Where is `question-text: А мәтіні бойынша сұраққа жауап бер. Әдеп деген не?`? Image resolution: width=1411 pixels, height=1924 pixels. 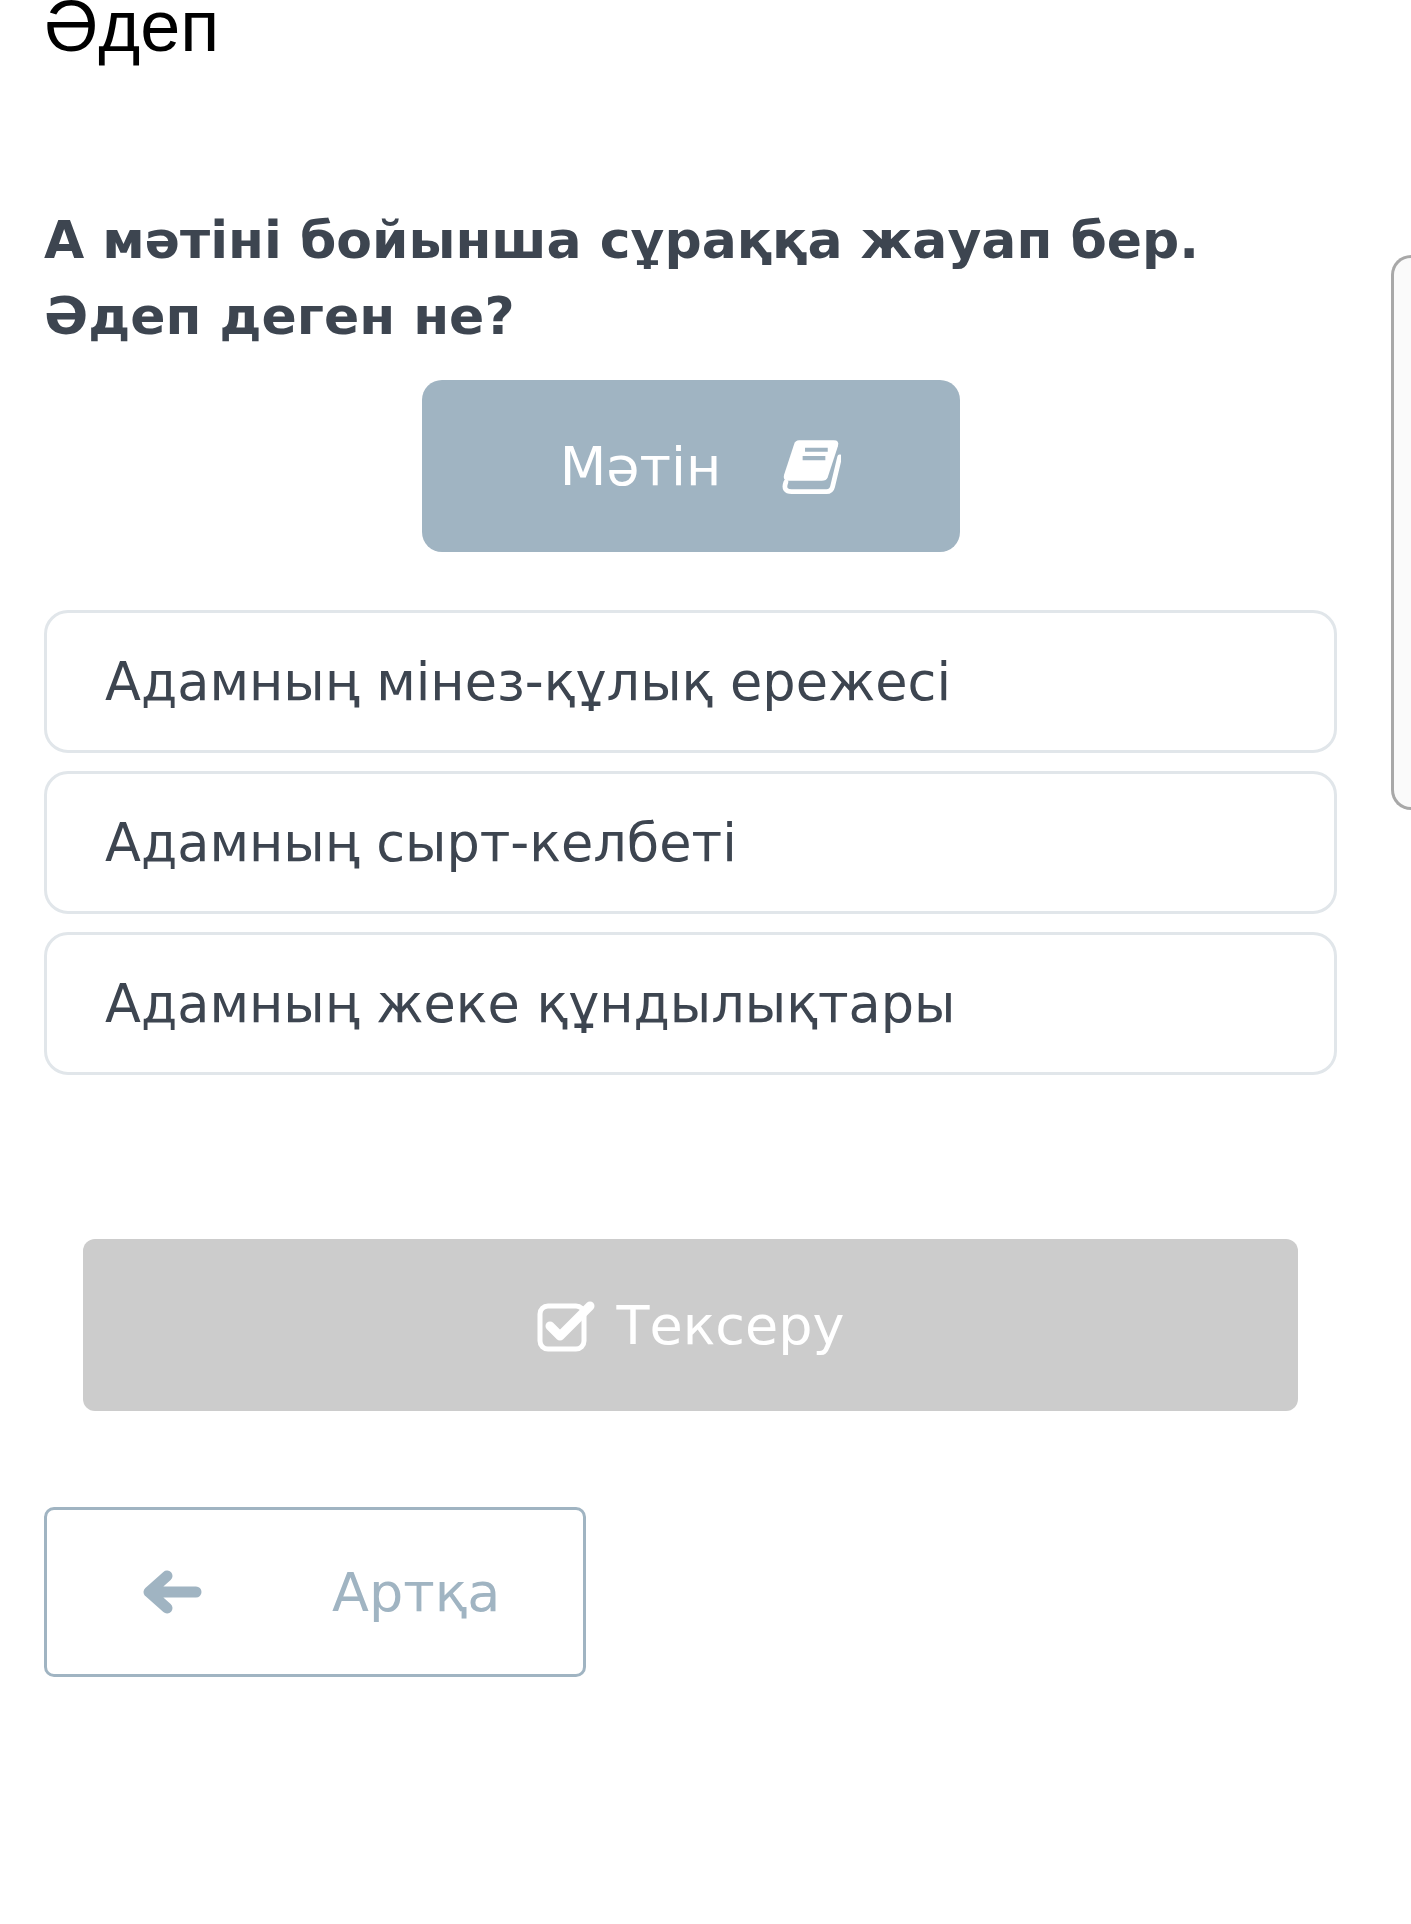 question-text: А мәтіні бойынша сұраққа жауап бер. Әдеп деген не? is located at coordinates (621, 278).